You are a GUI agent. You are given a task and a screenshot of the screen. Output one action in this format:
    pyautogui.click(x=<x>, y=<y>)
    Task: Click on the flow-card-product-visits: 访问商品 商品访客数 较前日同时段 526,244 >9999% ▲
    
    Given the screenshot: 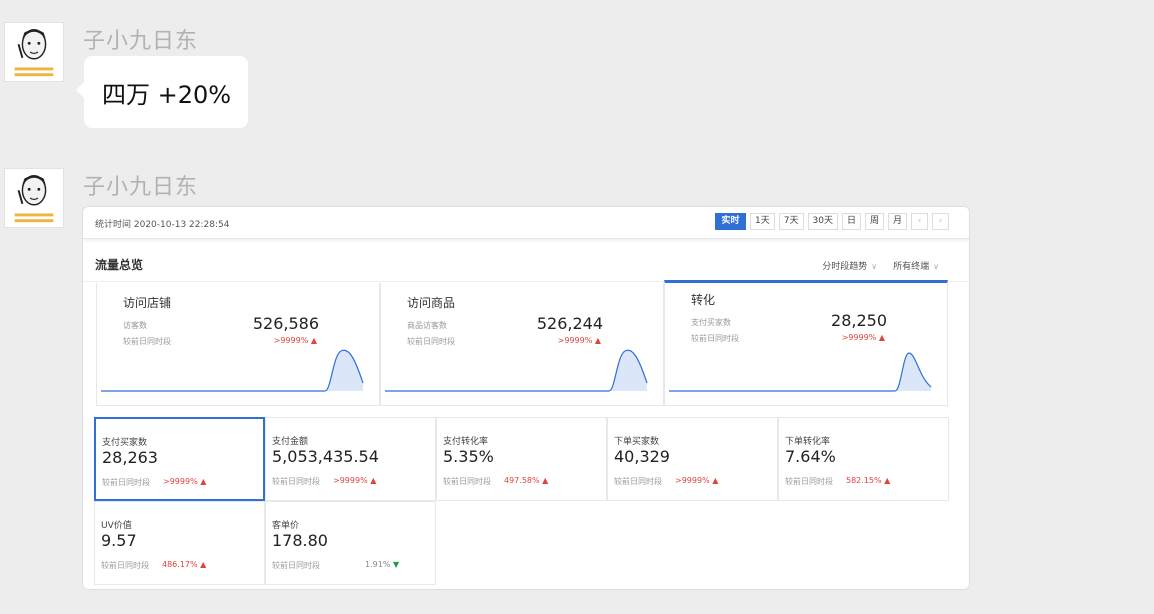 What is the action you would take?
    pyautogui.click(x=522, y=344)
    